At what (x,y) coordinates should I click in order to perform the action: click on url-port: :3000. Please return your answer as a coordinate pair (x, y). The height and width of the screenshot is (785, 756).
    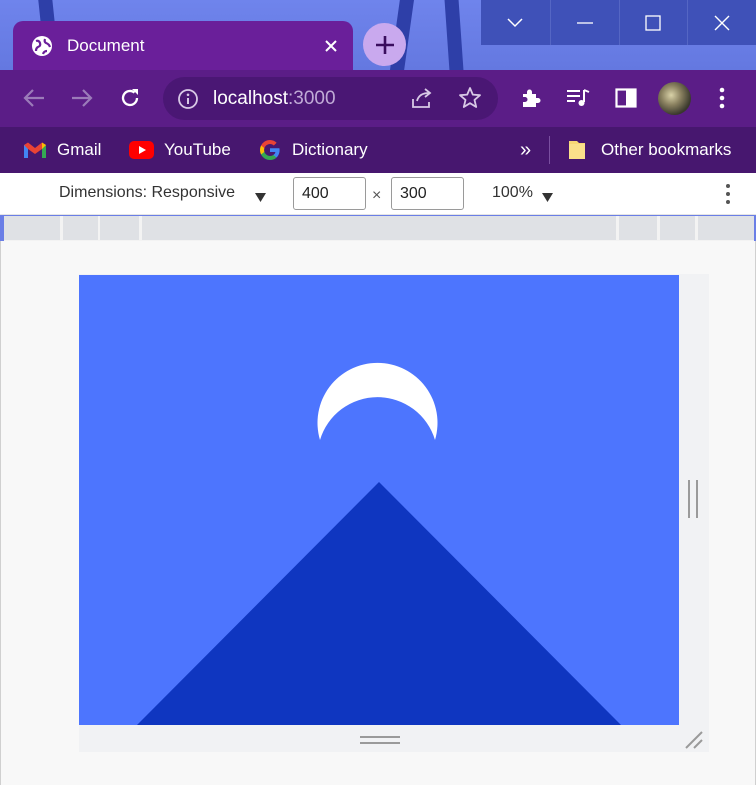
    Looking at the image, I should click on (312, 98).